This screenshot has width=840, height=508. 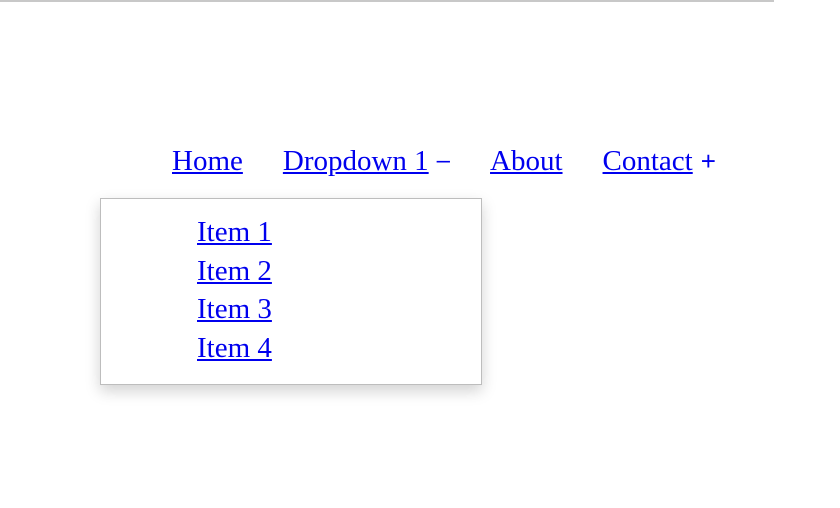 I want to click on nav-link-about: About, so click(x=526, y=161).